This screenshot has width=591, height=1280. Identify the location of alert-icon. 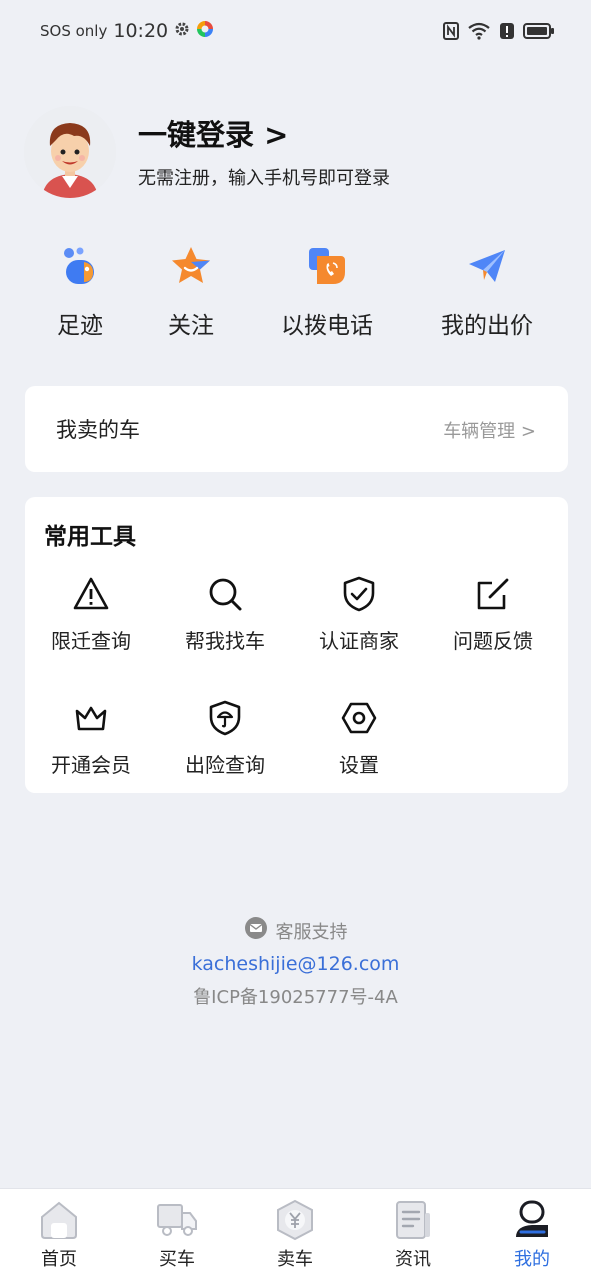
(507, 33).